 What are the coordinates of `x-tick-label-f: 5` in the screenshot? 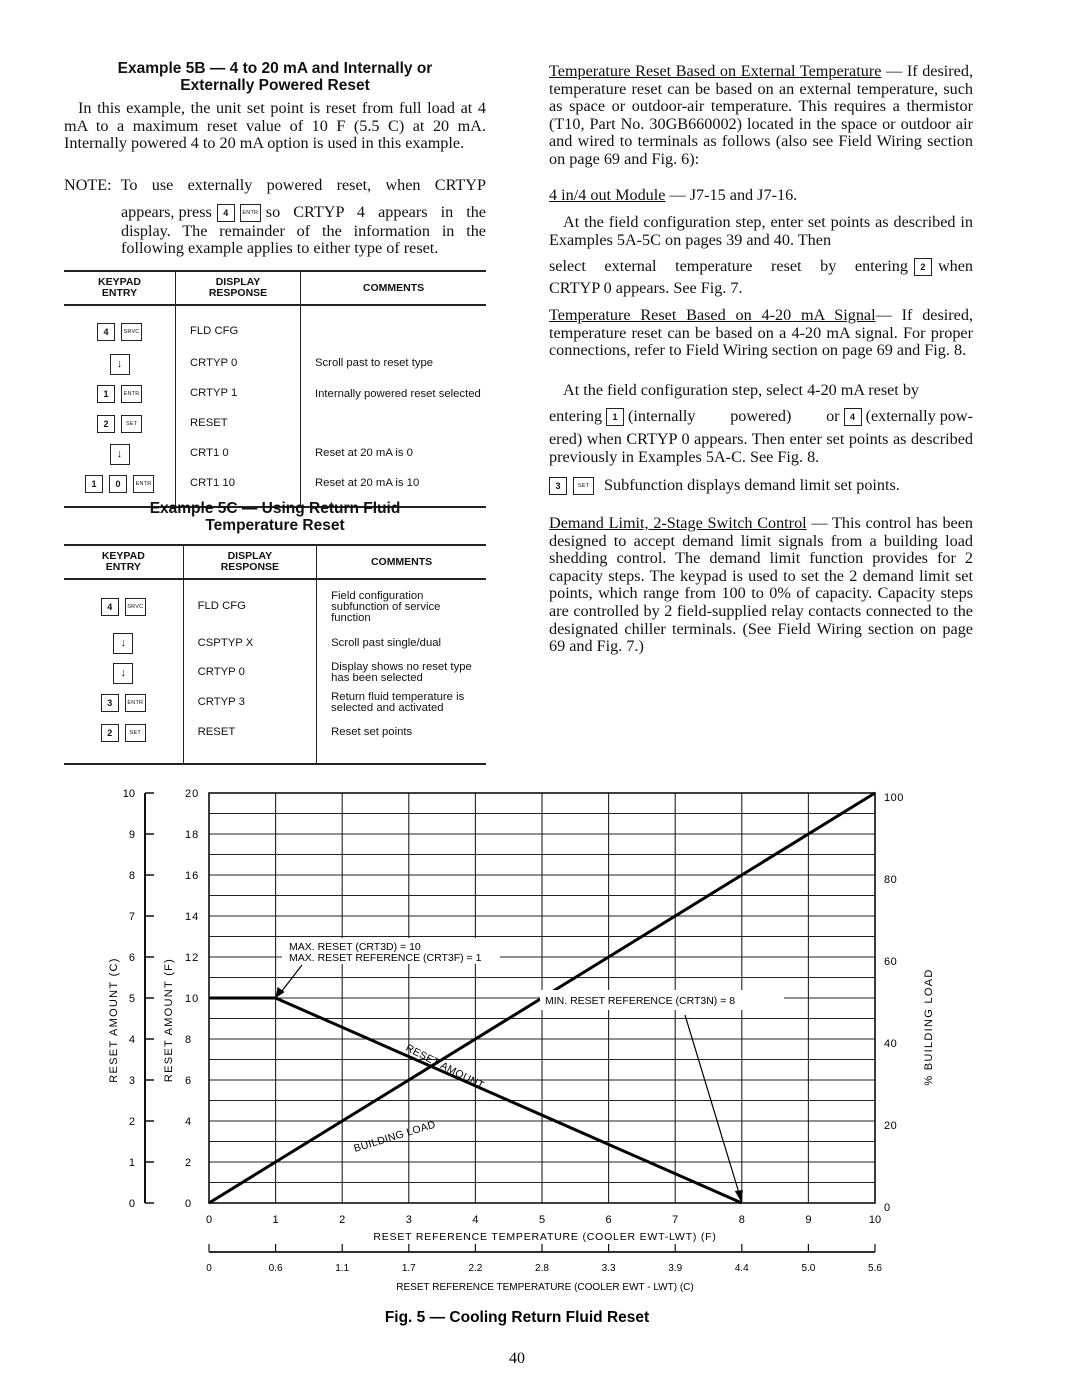 It's located at (542, 1220).